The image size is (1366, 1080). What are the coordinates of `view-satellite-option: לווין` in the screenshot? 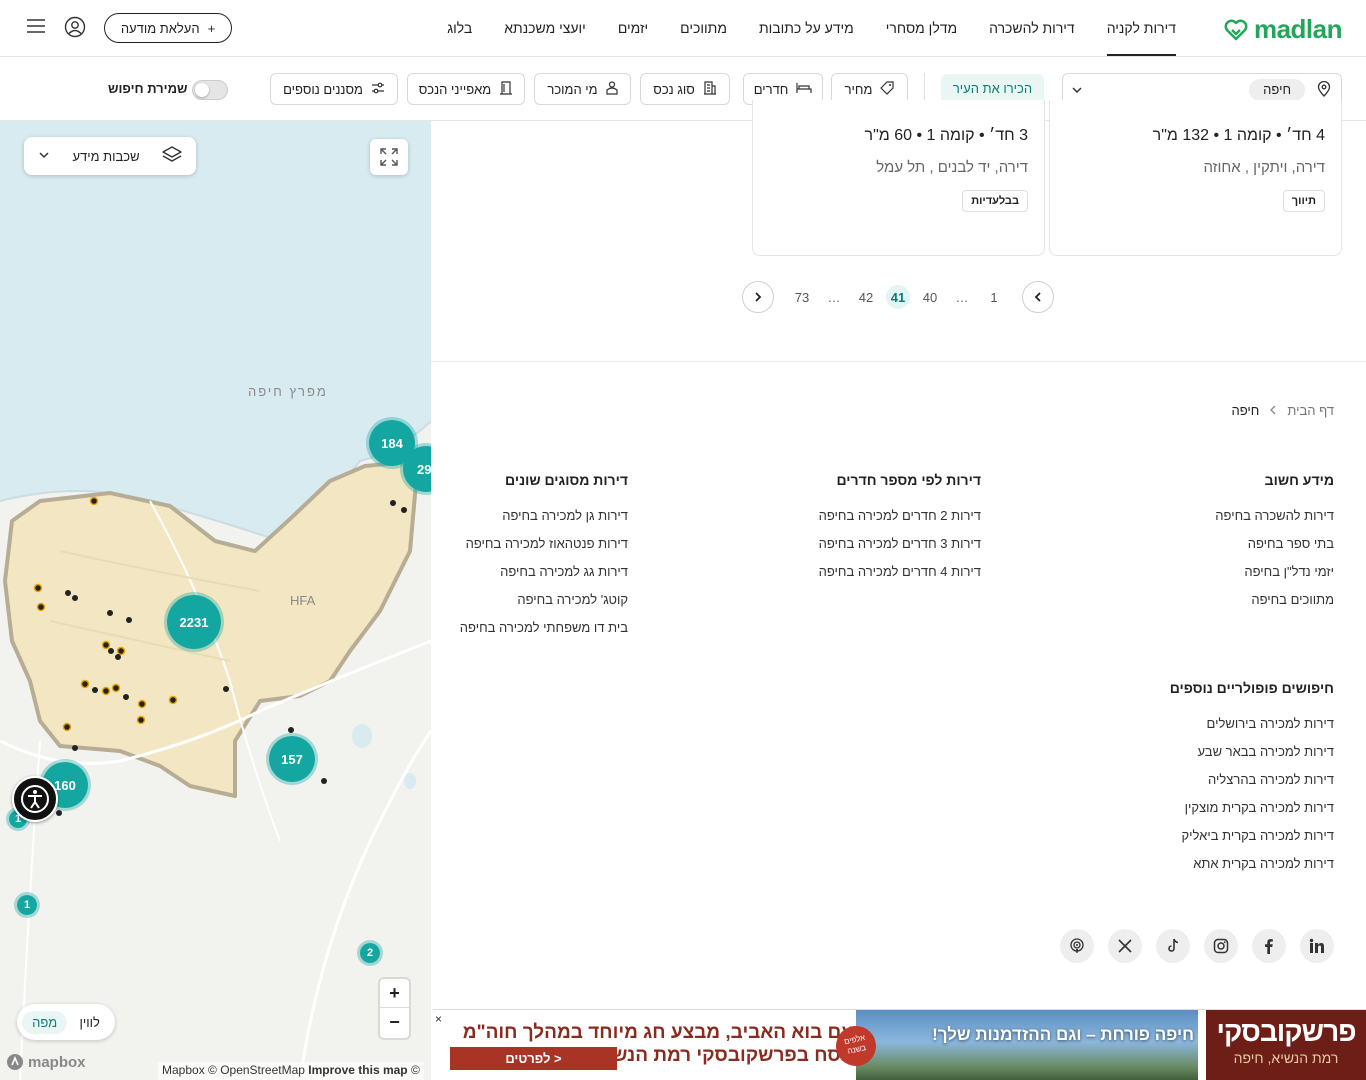 It's located at (89, 1022).